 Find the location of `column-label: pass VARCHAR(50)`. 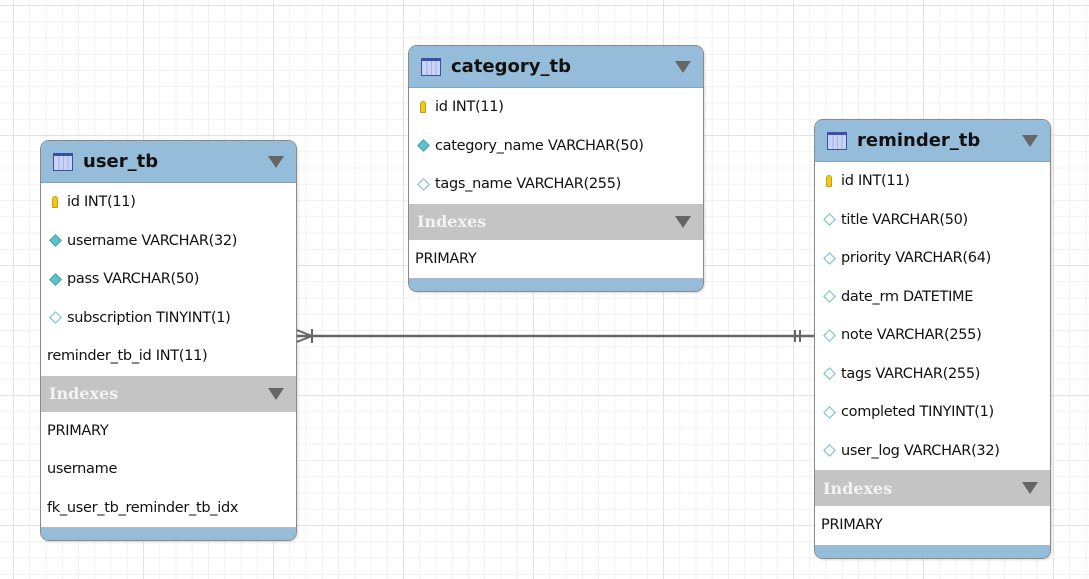

column-label: pass VARCHAR(50) is located at coordinates (133, 279).